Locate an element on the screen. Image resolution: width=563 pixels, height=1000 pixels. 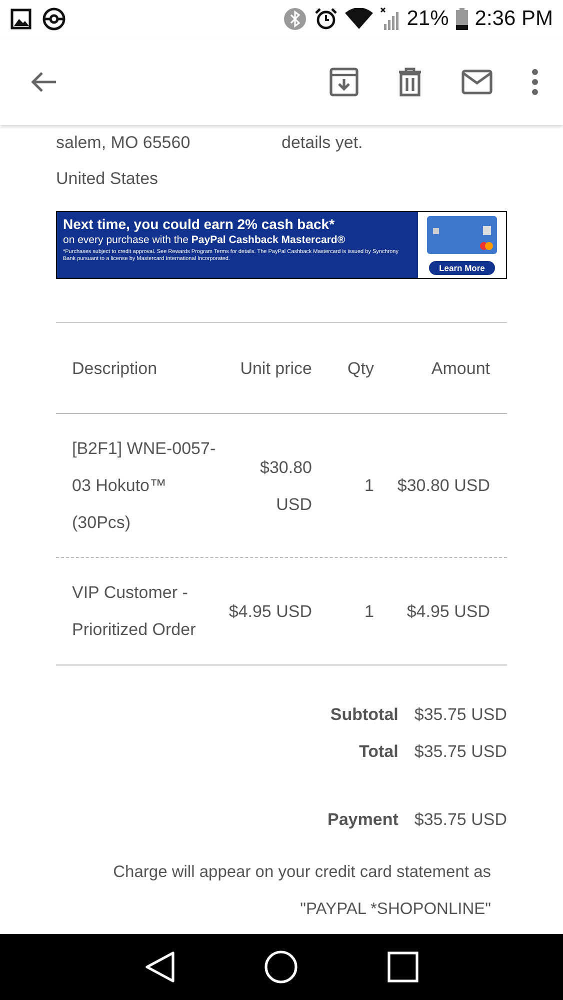
image-icon is located at coordinates (21, 19).